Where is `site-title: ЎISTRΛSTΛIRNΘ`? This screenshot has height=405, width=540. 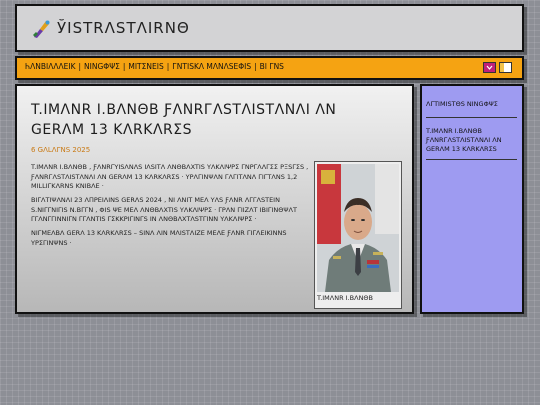
site-title: ЎISTRΛSTΛIRNΘ is located at coordinates (123, 28).